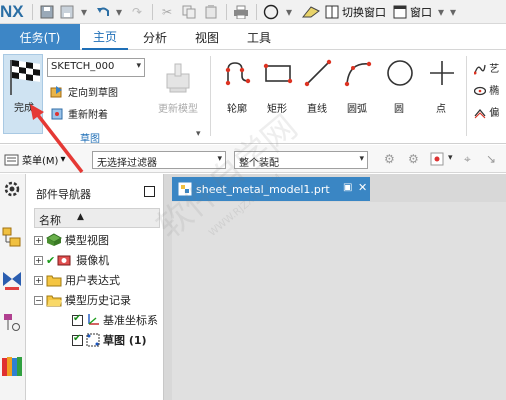  What do you see at coordinates (125, 340) in the screenshot?
I see `tree-item-label: 草图 (1)` at bounding box center [125, 340].